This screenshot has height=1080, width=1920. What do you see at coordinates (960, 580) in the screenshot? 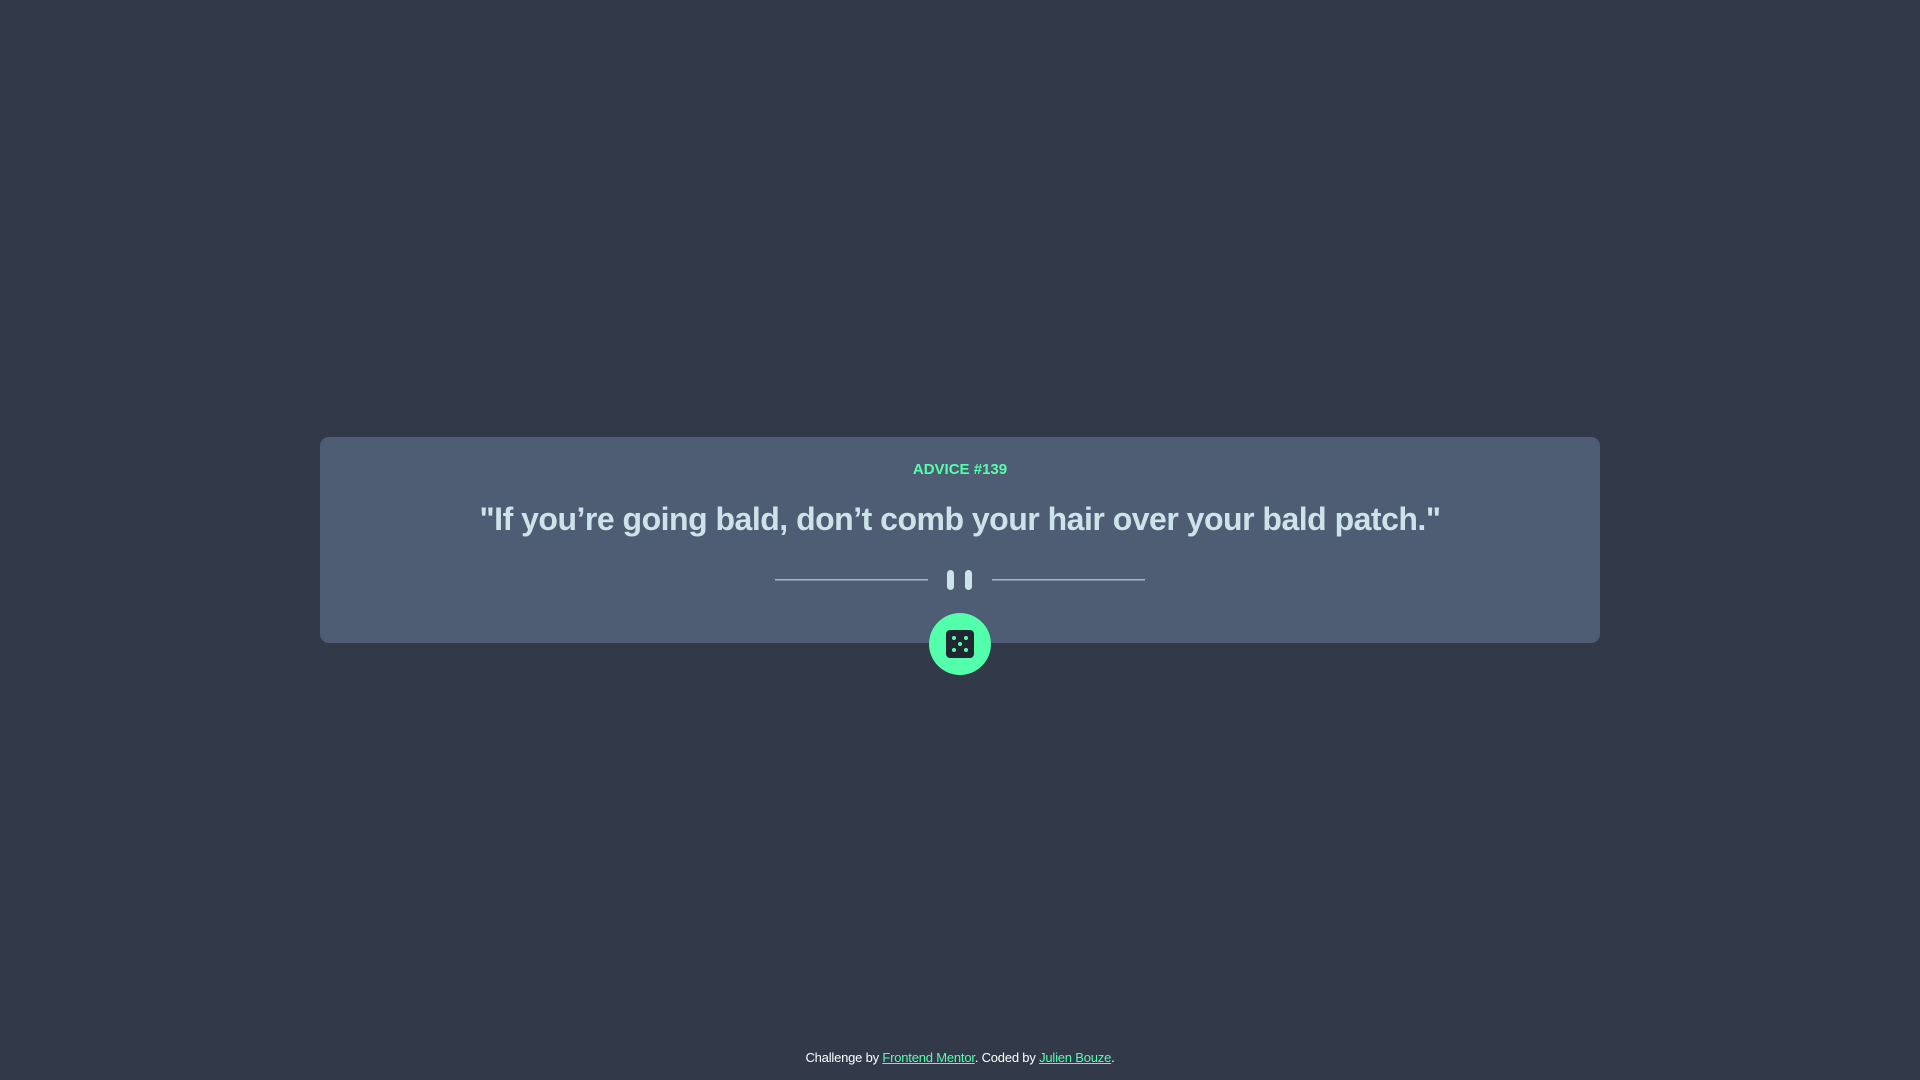
I see `pause-divider-icon` at bounding box center [960, 580].